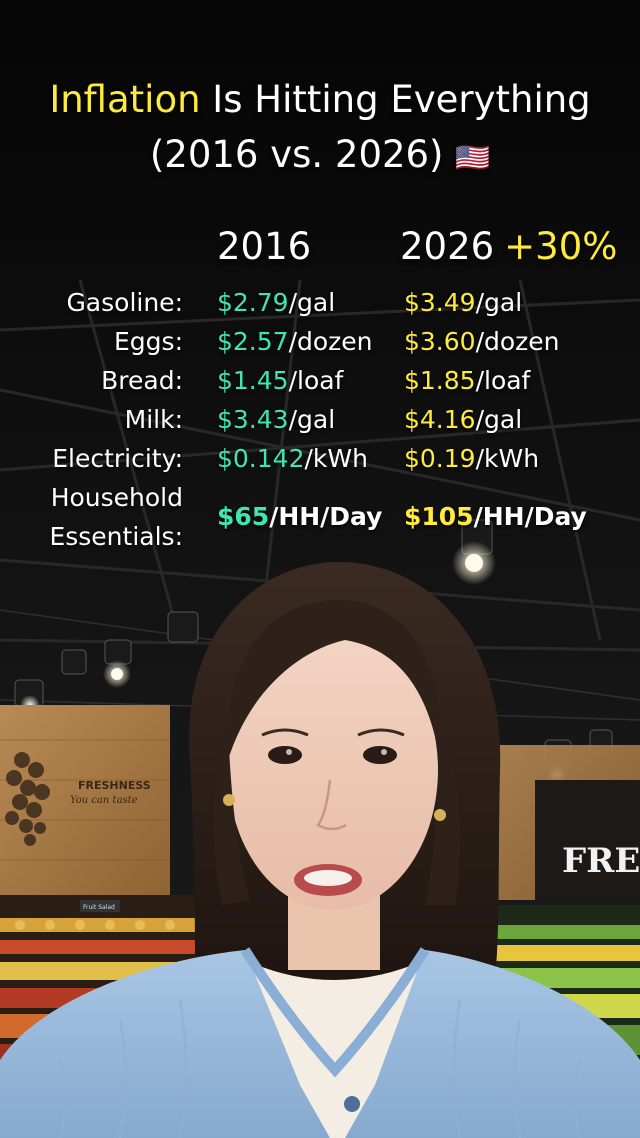 The height and width of the screenshot is (1138, 640). What do you see at coordinates (142, 380) in the screenshot?
I see `row-label-bread: Bread:` at bounding box center [142, 380].